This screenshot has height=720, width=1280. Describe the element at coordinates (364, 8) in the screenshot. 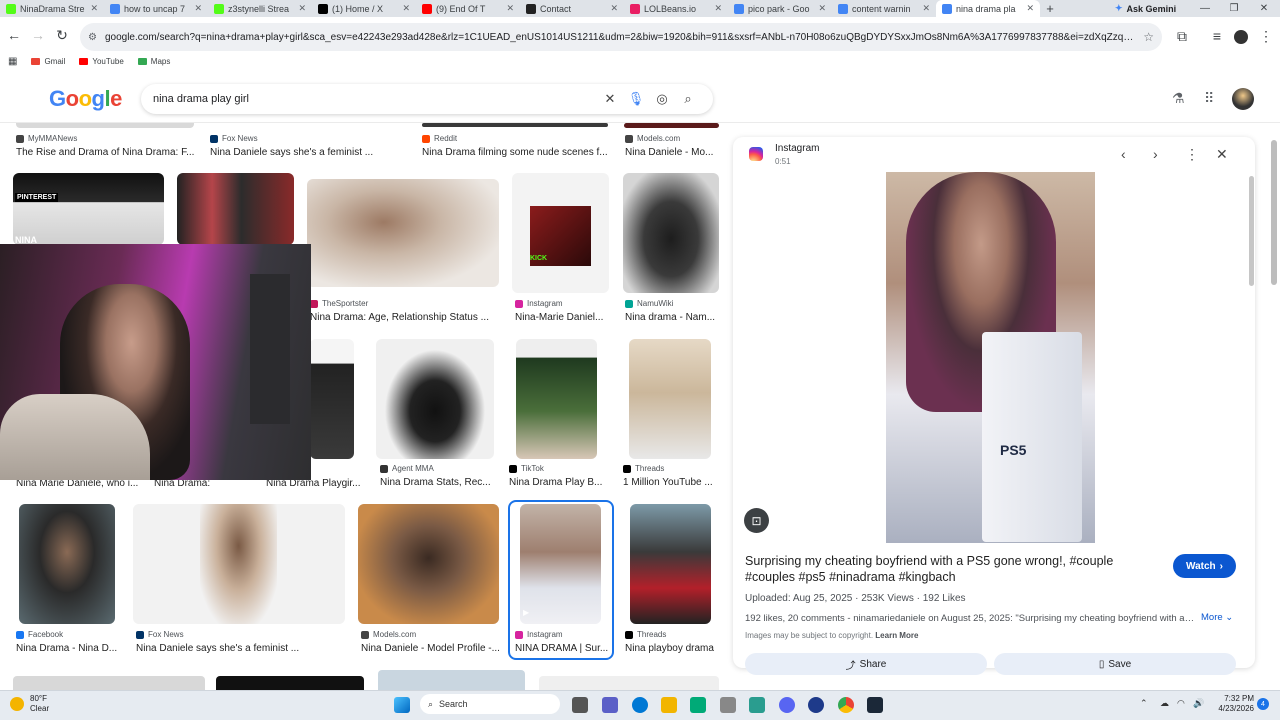

I see `browser-tab: (1) Home / X ✕` at that location.